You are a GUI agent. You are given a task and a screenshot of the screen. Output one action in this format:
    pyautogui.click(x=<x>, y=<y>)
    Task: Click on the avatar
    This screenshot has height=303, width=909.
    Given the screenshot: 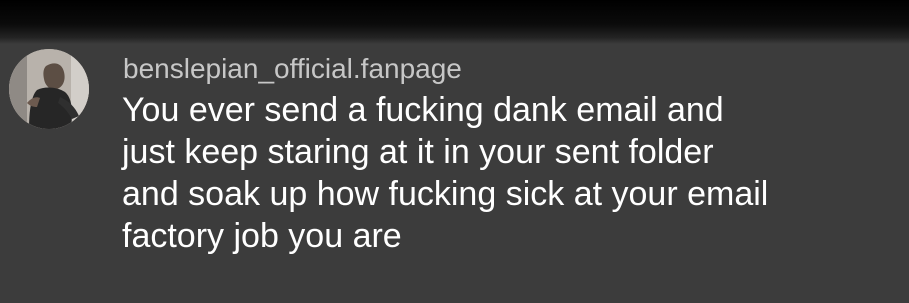 What is the action you would take?
    pyautogui.click(x=49, y=89)
    